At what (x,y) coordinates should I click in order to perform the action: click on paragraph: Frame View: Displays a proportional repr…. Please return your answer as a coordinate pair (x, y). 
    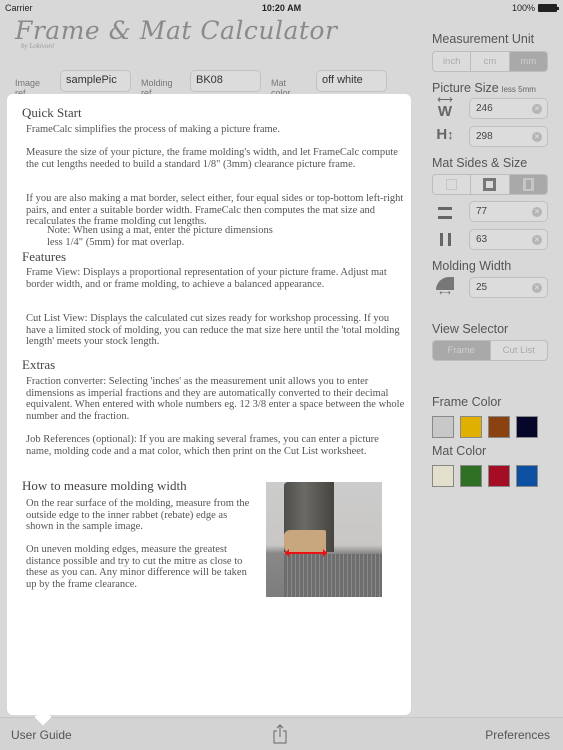
    Looking at the image, I should click on (206, 278).